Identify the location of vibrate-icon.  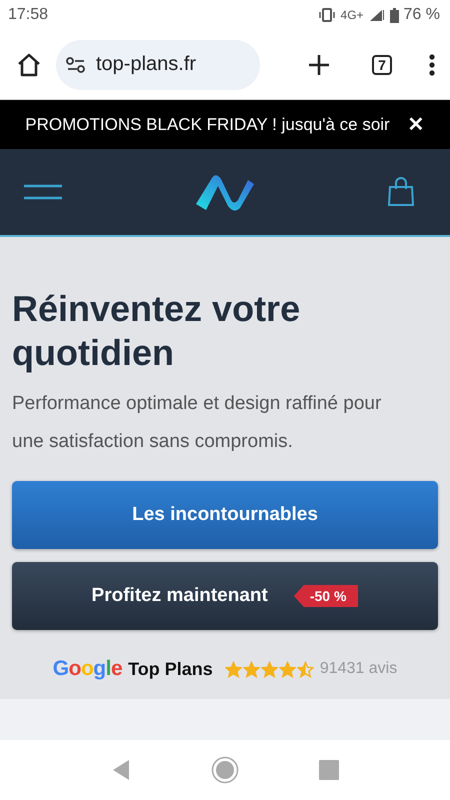
(327, 15).